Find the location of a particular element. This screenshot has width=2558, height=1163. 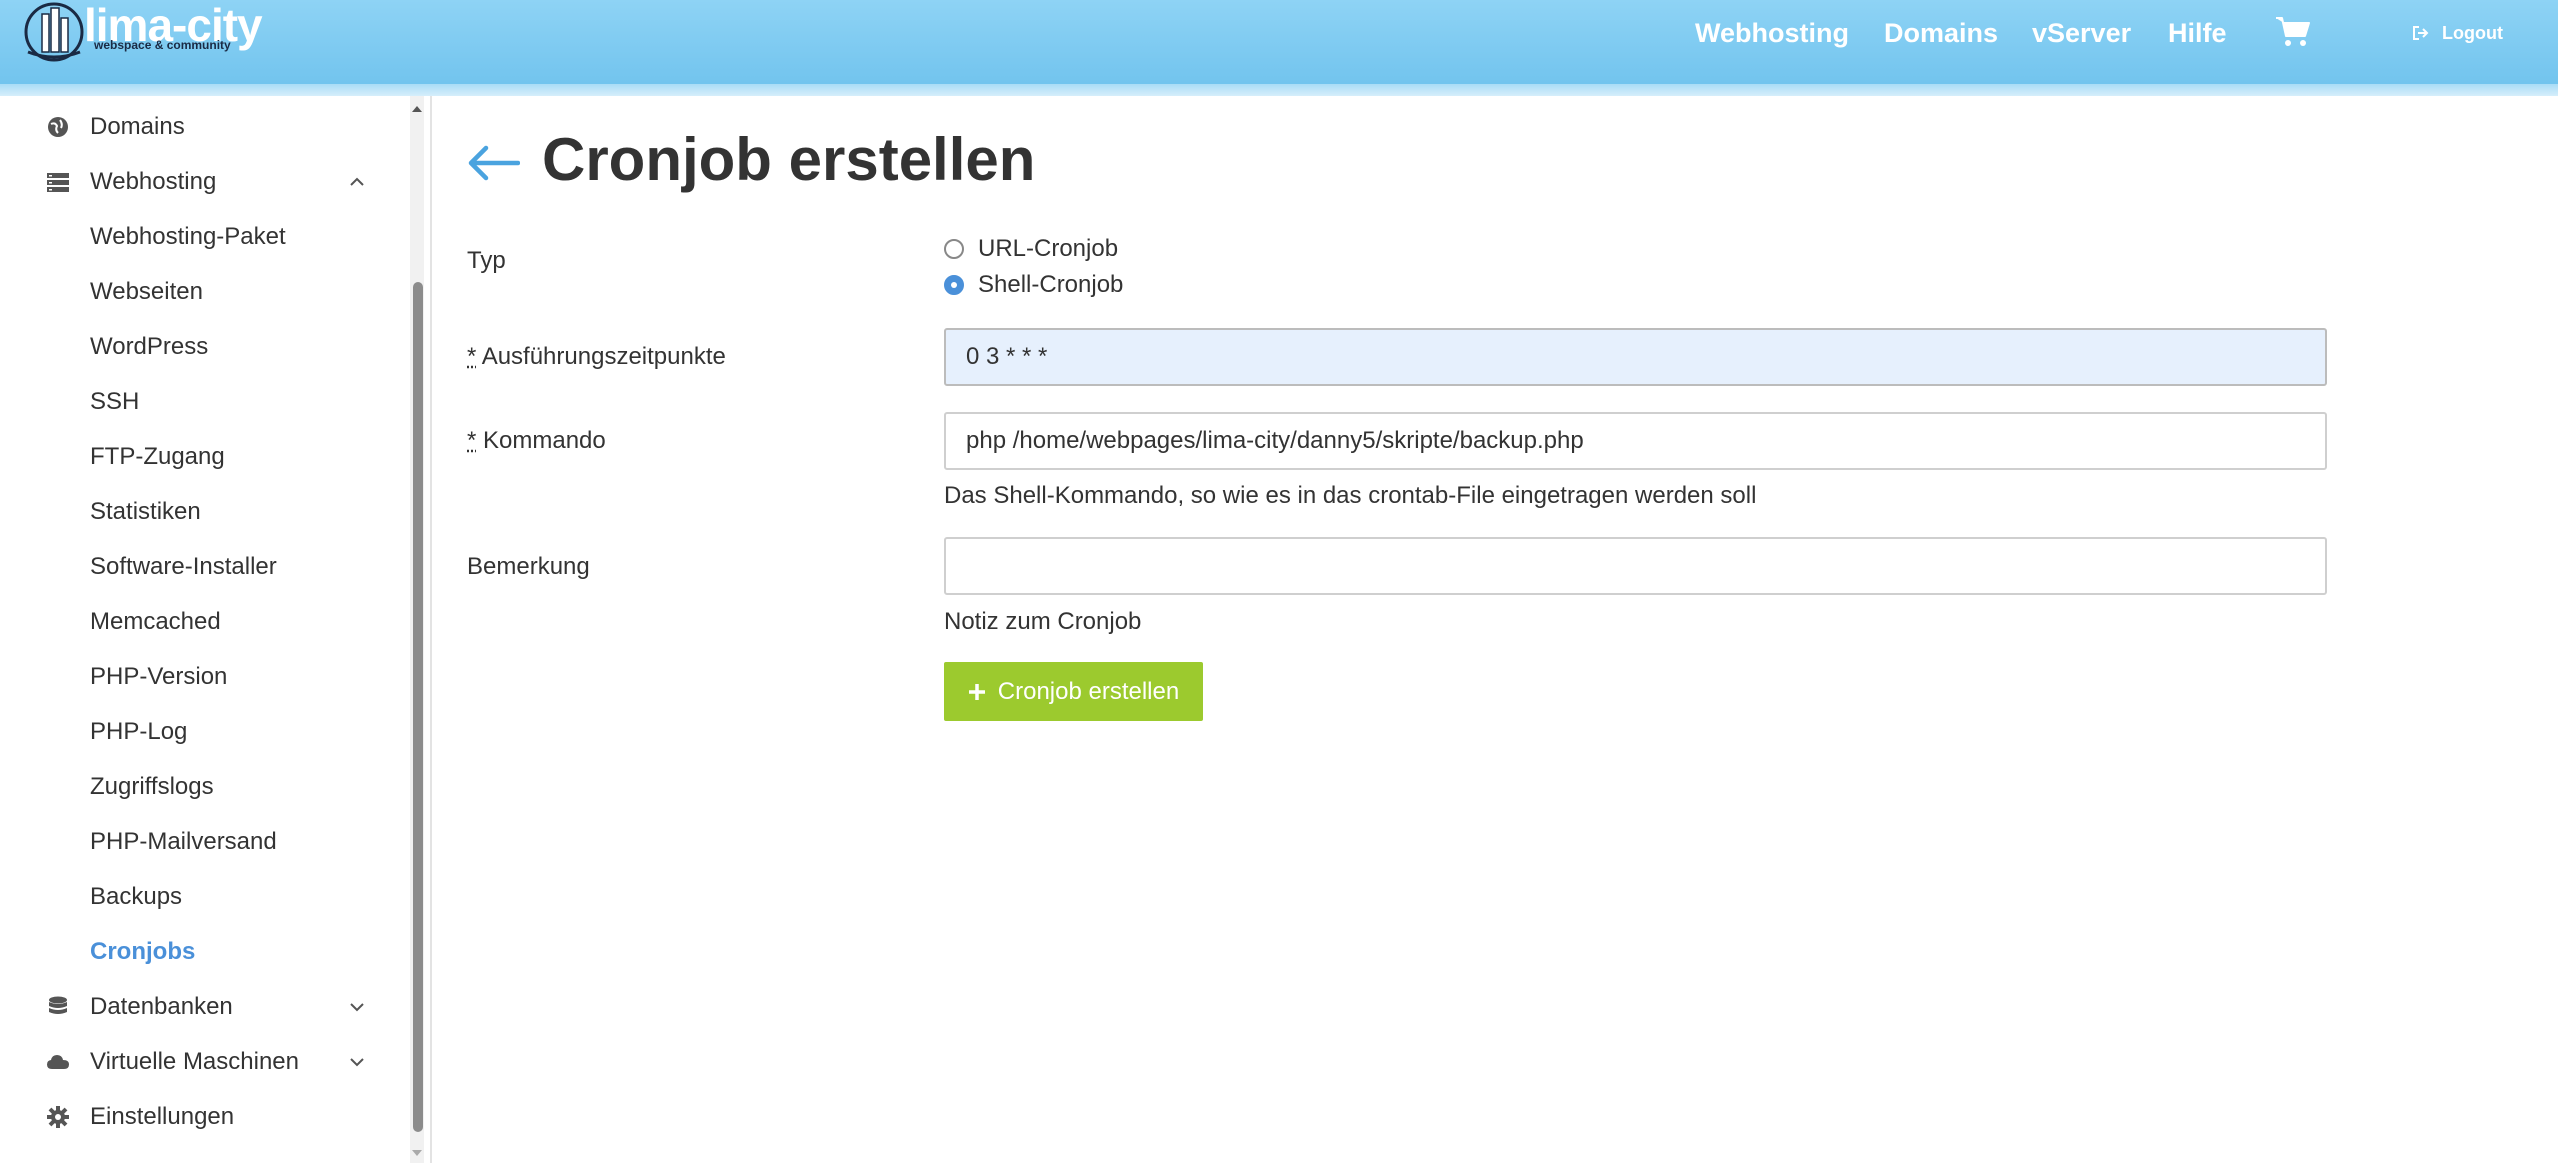

create-cronjob-button: Cronjob erstellen is located at coordinates (1073, 691).